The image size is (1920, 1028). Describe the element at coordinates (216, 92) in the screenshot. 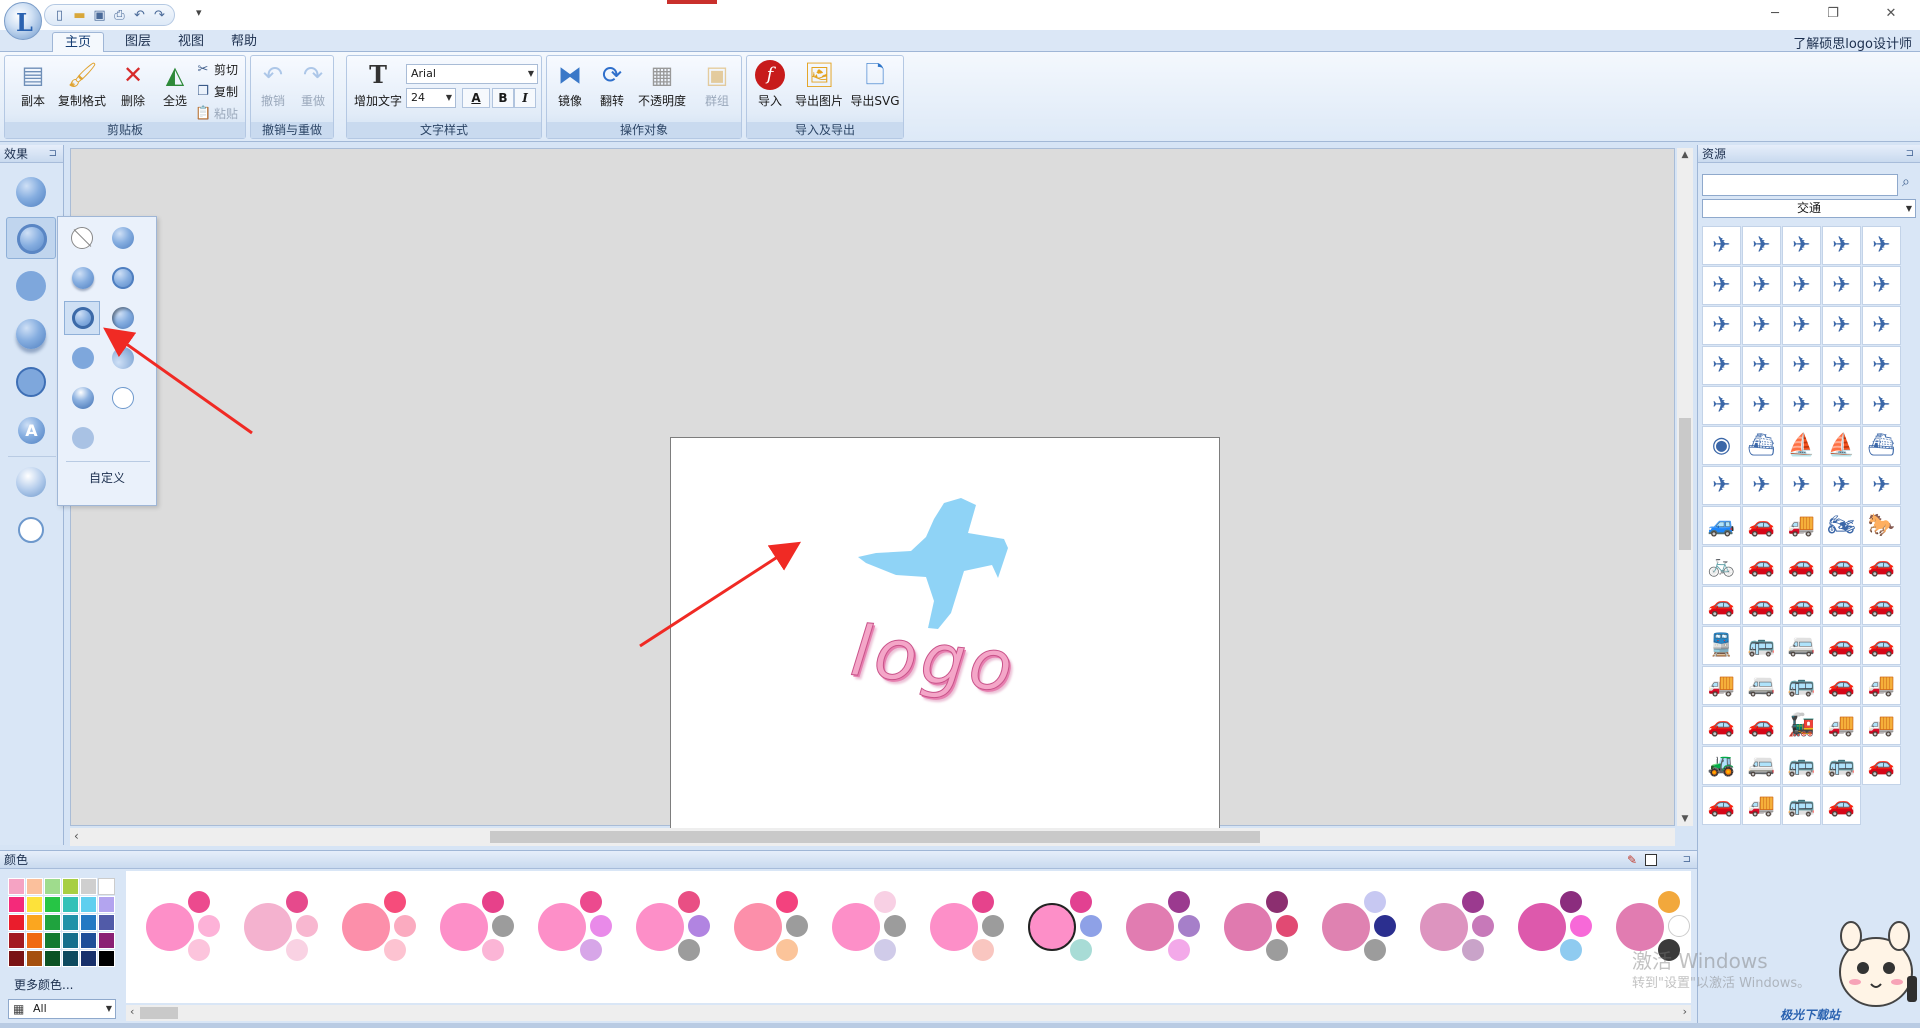

I see `copy-button: ❐ 复制` at that location.